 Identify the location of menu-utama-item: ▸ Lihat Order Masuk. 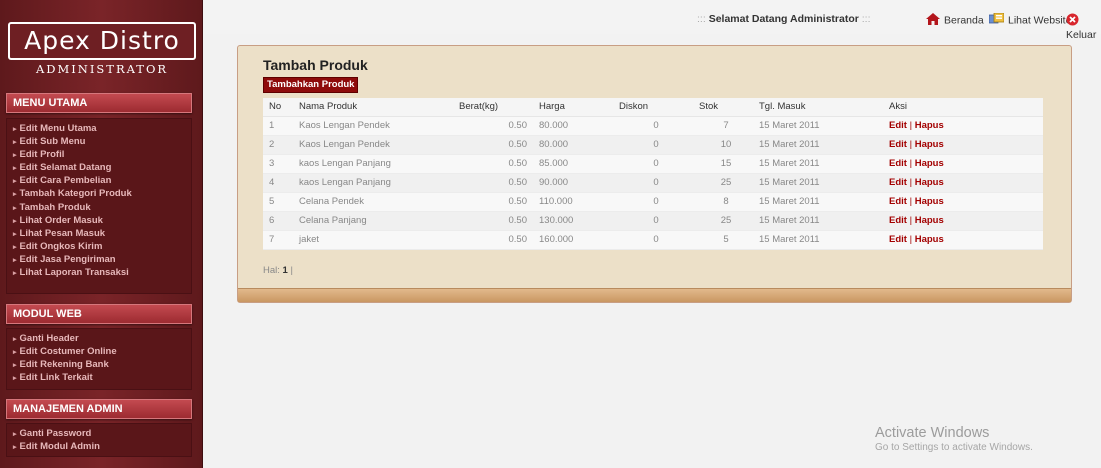
(99, 220).